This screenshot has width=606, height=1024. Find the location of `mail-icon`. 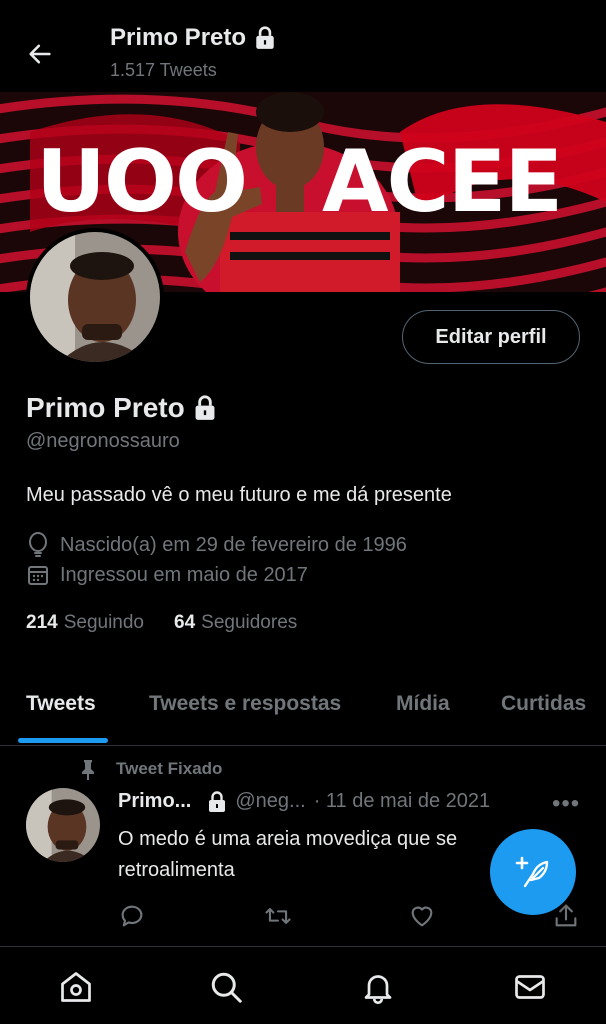

mail-icon is located at coordinates (530, 987).